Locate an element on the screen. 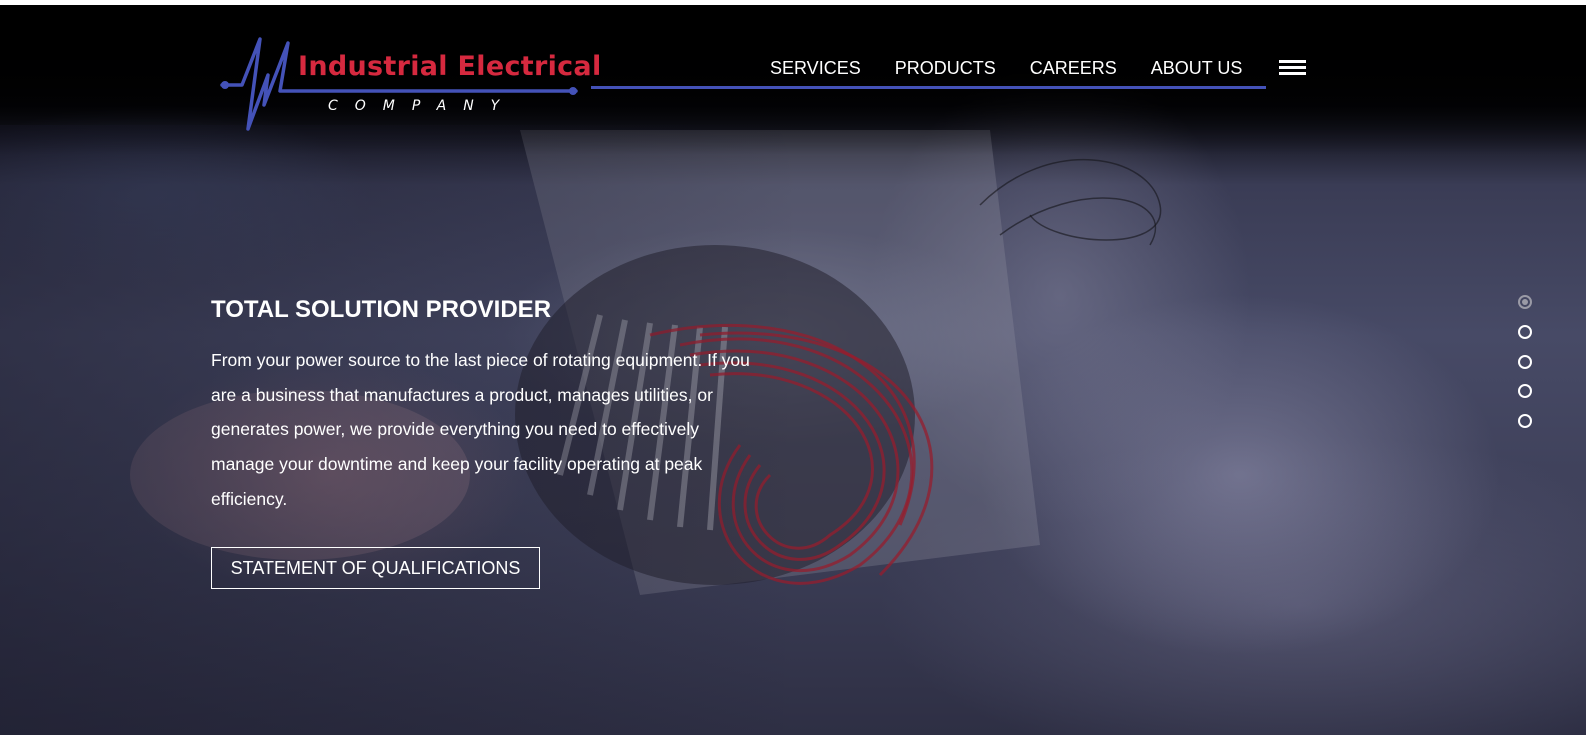 This screenshot has width=1586, height=737. nav-item-services: SERVICES is located at coordinates (815, 68).